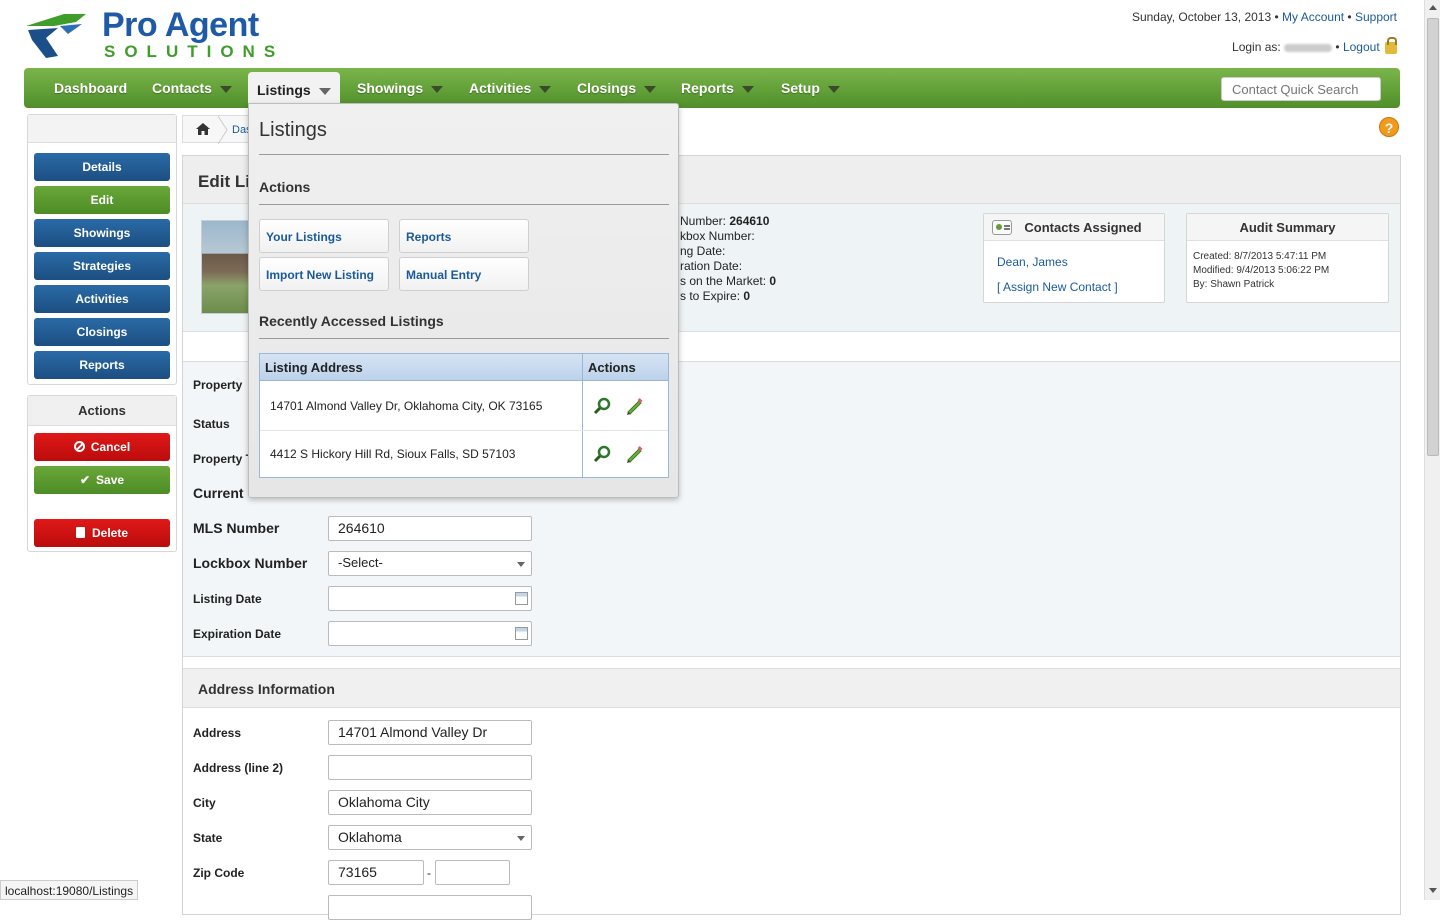  What do you see at coordinates (293, 130) in the screenshot?
I see `dropdown-title: Listings` at bounding box center [293, 130].